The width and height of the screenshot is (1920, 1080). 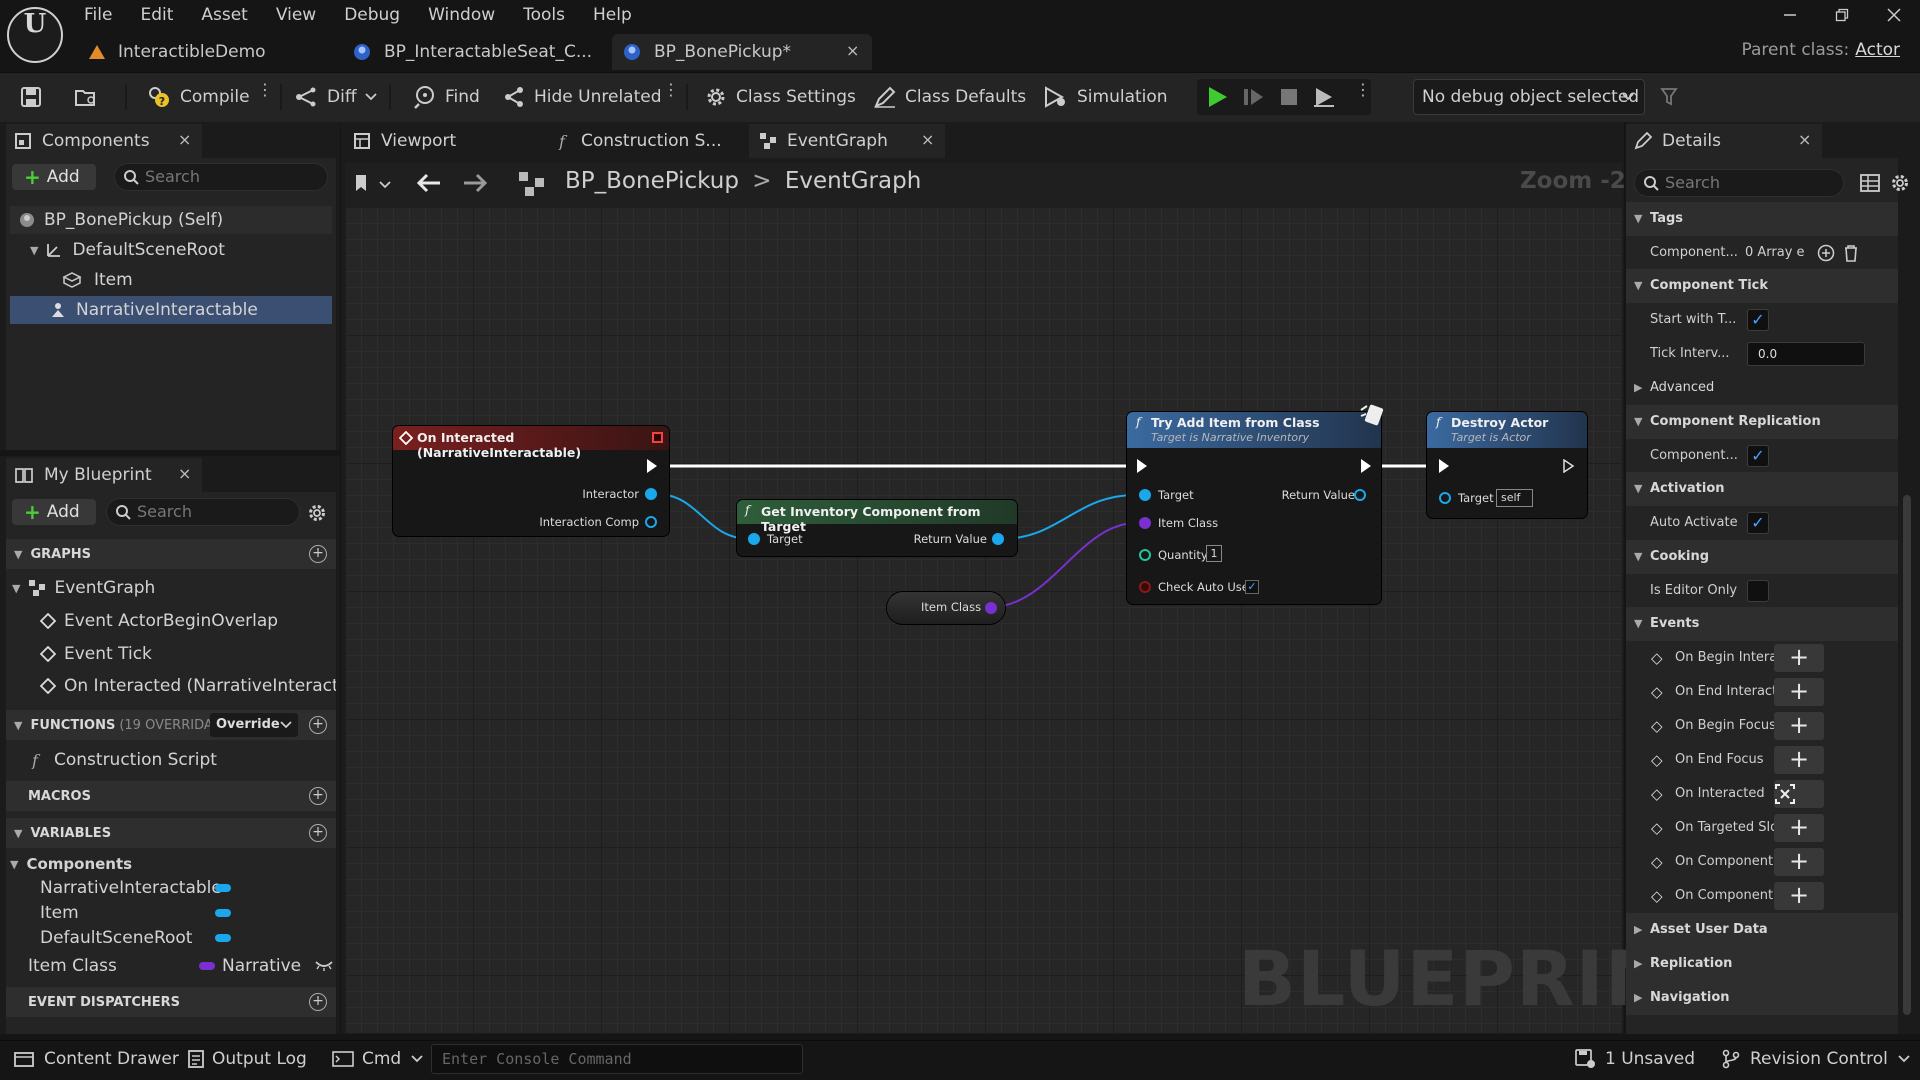 I want to click on details-section-navigation: ▶ Navigation, so click(x=1762, y=998).